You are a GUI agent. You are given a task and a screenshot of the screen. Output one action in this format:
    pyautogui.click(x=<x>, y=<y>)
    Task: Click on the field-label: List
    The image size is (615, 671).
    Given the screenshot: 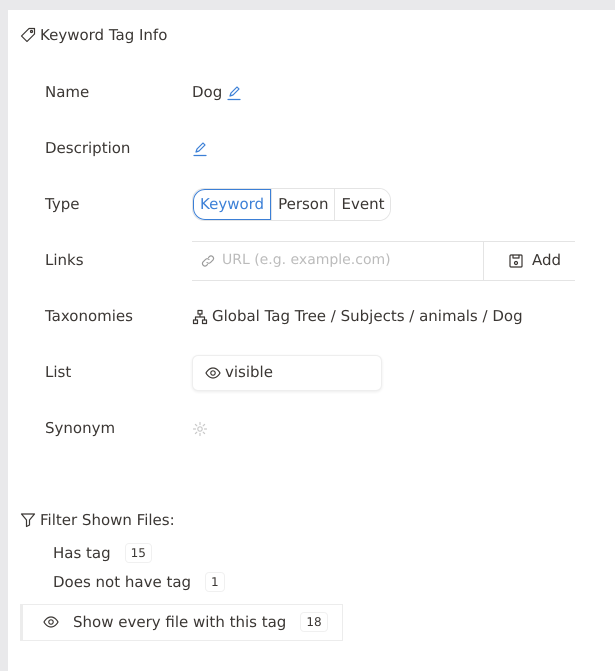 What is the action you would take?
    pyautogui.click(x=58, y=373)
    